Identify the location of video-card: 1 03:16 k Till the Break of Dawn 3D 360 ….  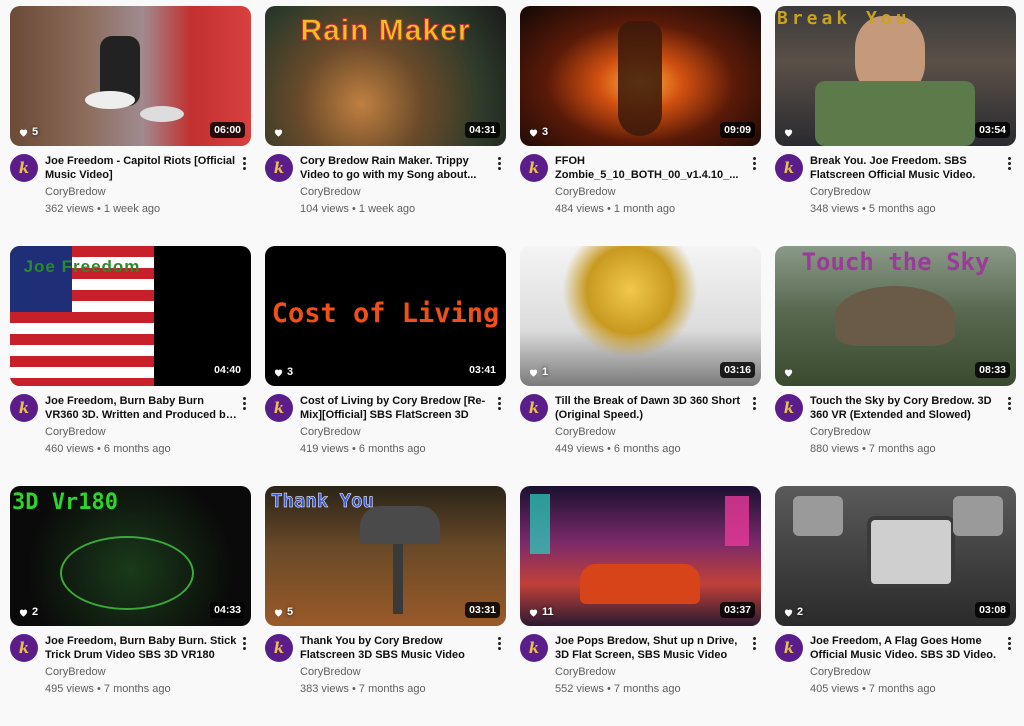
(640, 366).